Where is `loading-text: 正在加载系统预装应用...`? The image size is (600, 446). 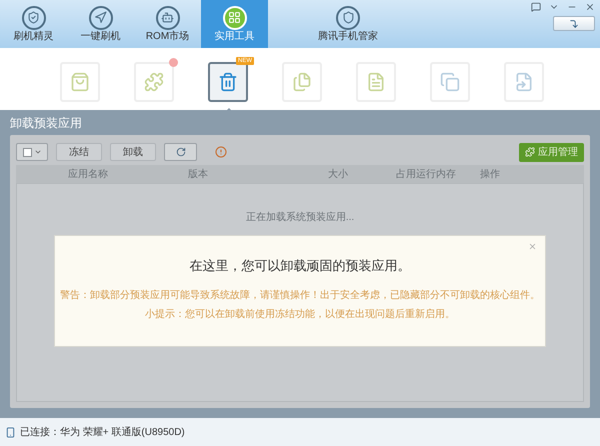 loading-text: 正在加载系统预装应用... is located at coordinates (300, 217).